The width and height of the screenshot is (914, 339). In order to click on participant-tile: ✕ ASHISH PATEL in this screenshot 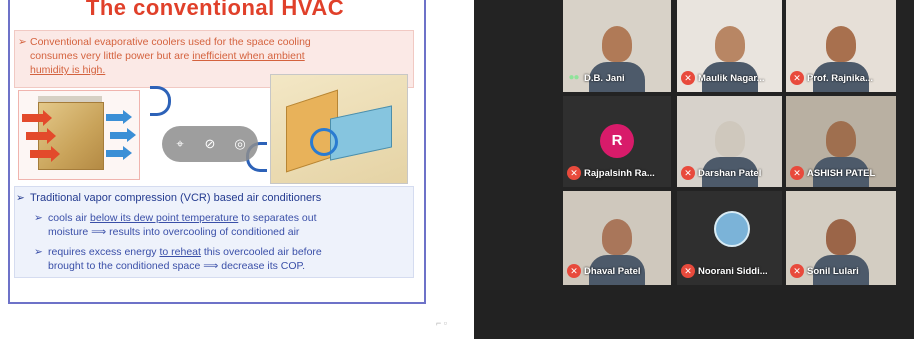, I will do `click(841, 141)`.